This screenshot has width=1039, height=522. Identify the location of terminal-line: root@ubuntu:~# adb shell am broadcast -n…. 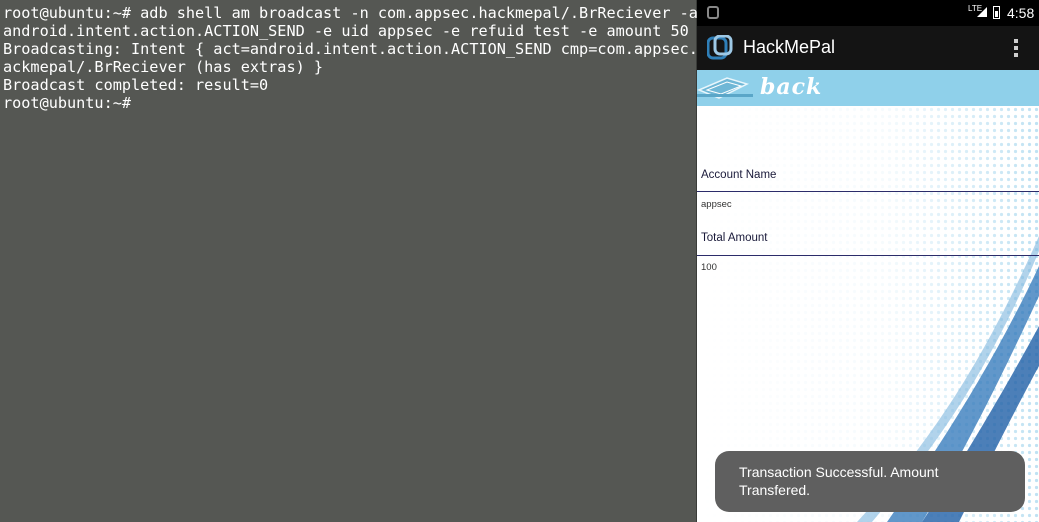
(350, 13).